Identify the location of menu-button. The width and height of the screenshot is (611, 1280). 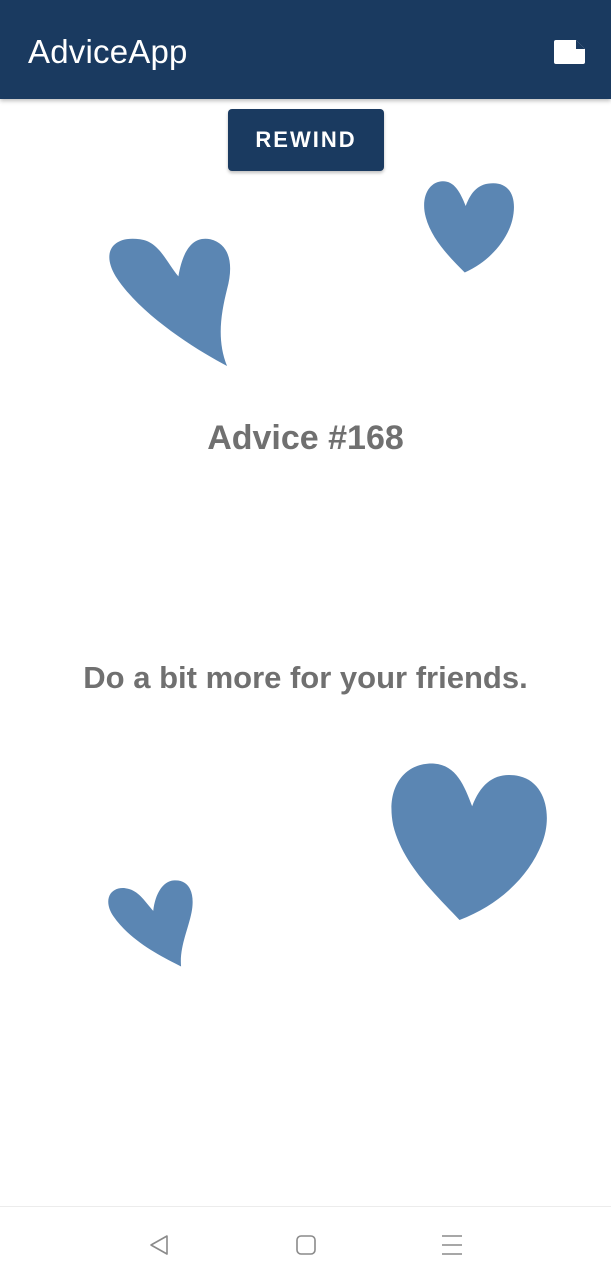
(452, 1247).